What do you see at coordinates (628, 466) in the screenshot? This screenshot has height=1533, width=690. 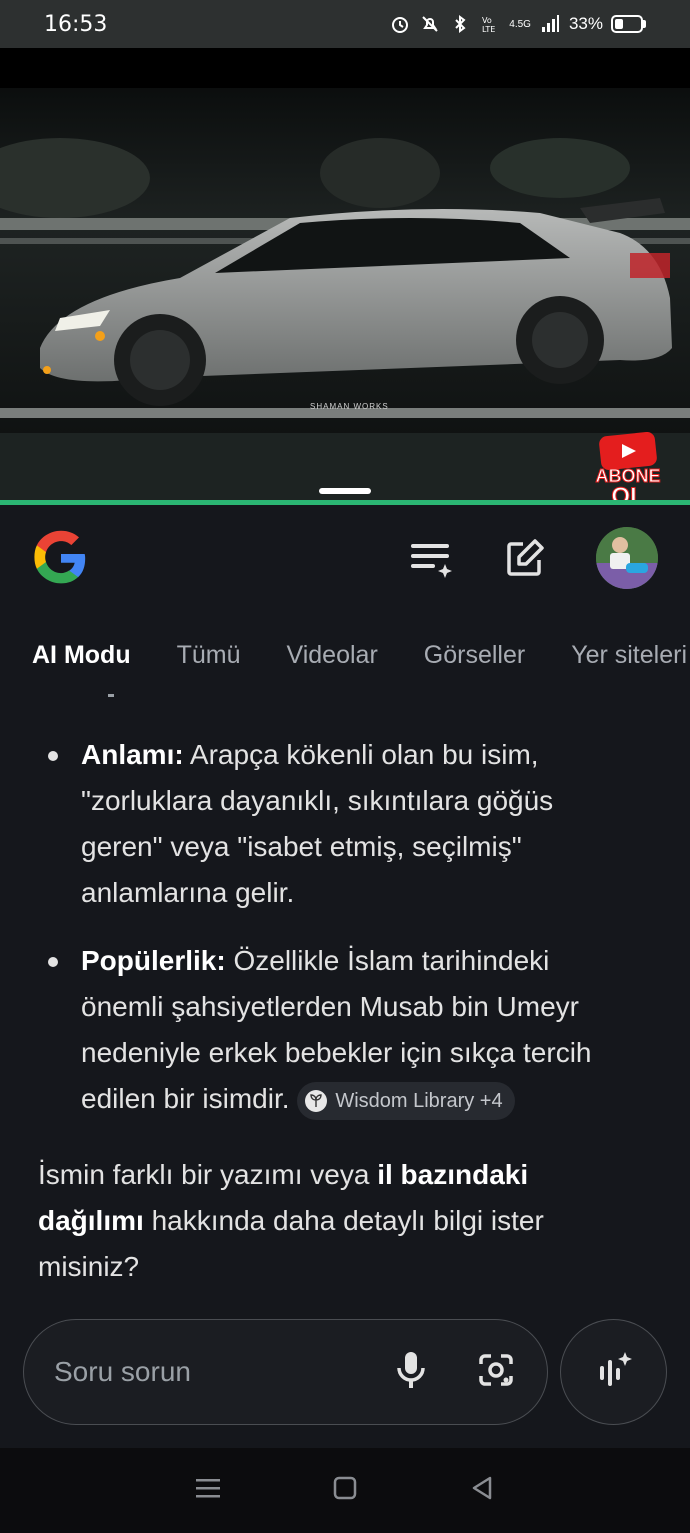 I see `subscribe-badge: ABONE OL` at bounding box center [628, 466].